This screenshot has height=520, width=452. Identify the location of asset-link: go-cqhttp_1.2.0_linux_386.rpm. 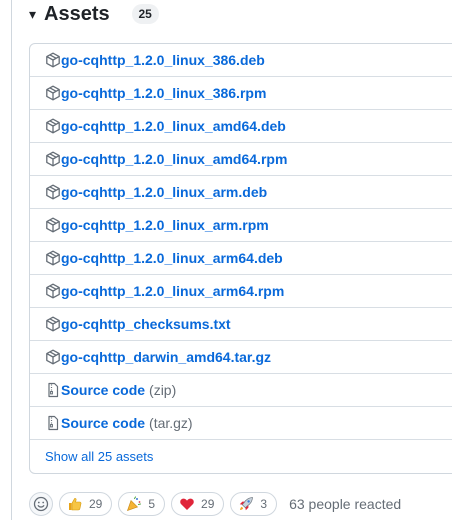
(155, 93).